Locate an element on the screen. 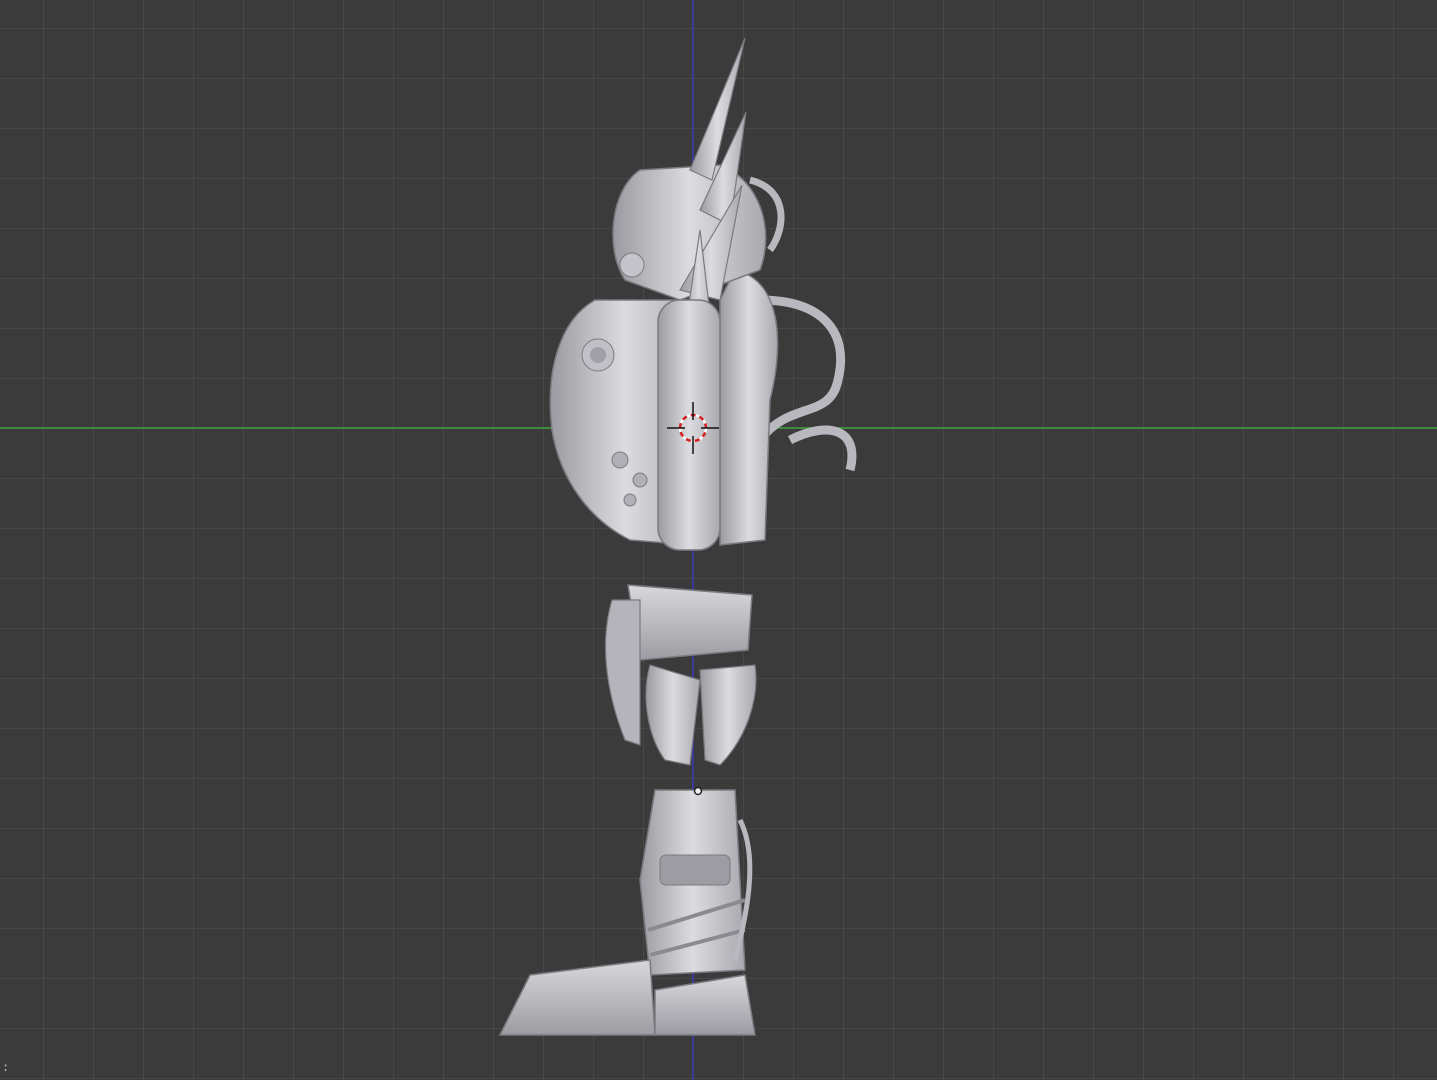  3d-cursor-icon is located at coordinates (693, 428).